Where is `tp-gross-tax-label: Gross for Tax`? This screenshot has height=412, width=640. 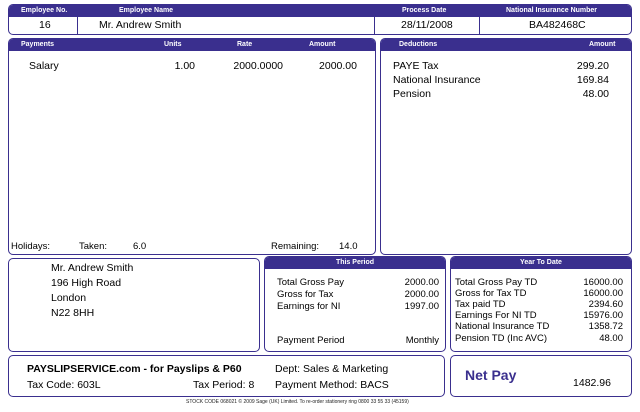 tp-gross-tax-label: Gross for Tax is located at coordinates (305, 294).